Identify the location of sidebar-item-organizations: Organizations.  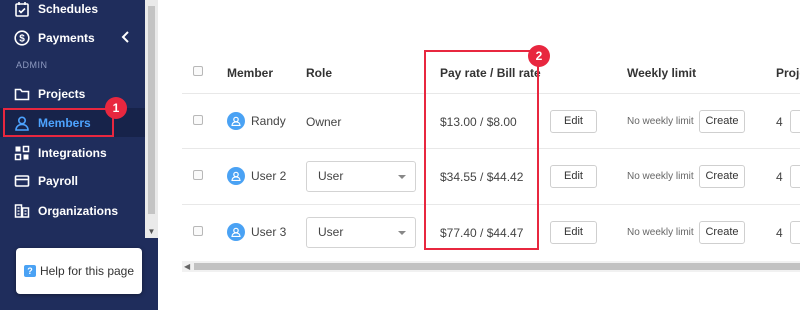
(72, 210).